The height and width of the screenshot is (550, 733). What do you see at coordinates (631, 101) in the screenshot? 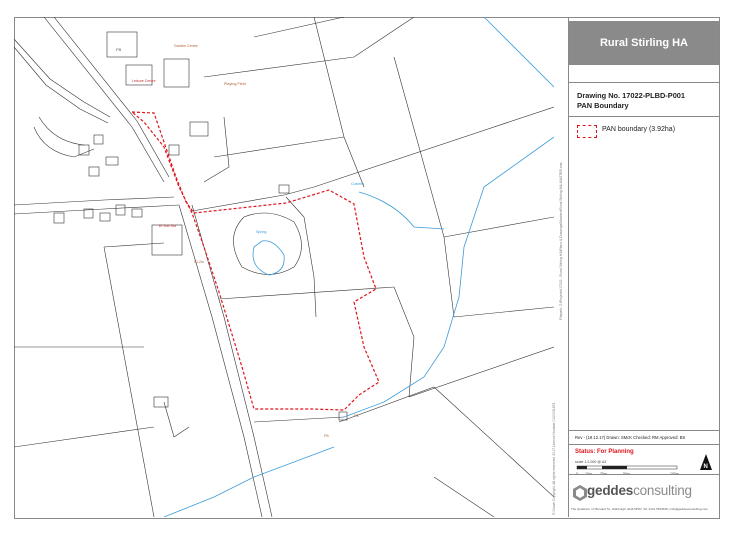
I see `drawing-number: Drawing No. 17022-PLBD-P001 PAN Boundary` at bounding box center [631, 101].